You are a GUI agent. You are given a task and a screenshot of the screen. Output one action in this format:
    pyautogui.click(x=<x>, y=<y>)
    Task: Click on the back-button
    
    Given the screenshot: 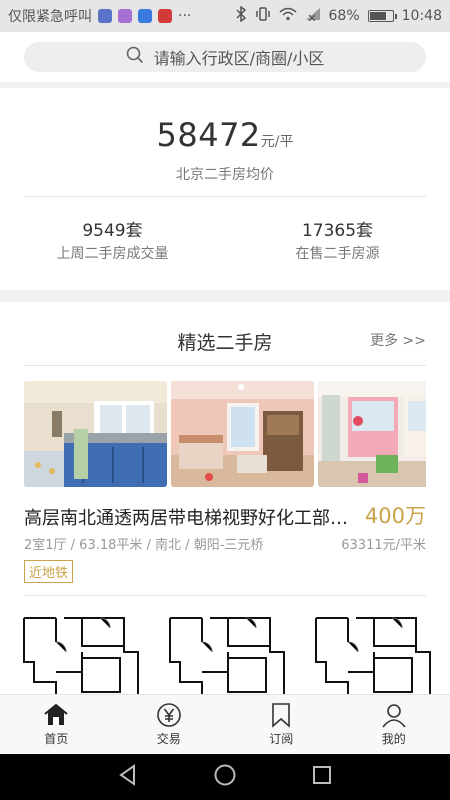 What is the action you would take?
    pyautogui.click(x=128, y=777)
    